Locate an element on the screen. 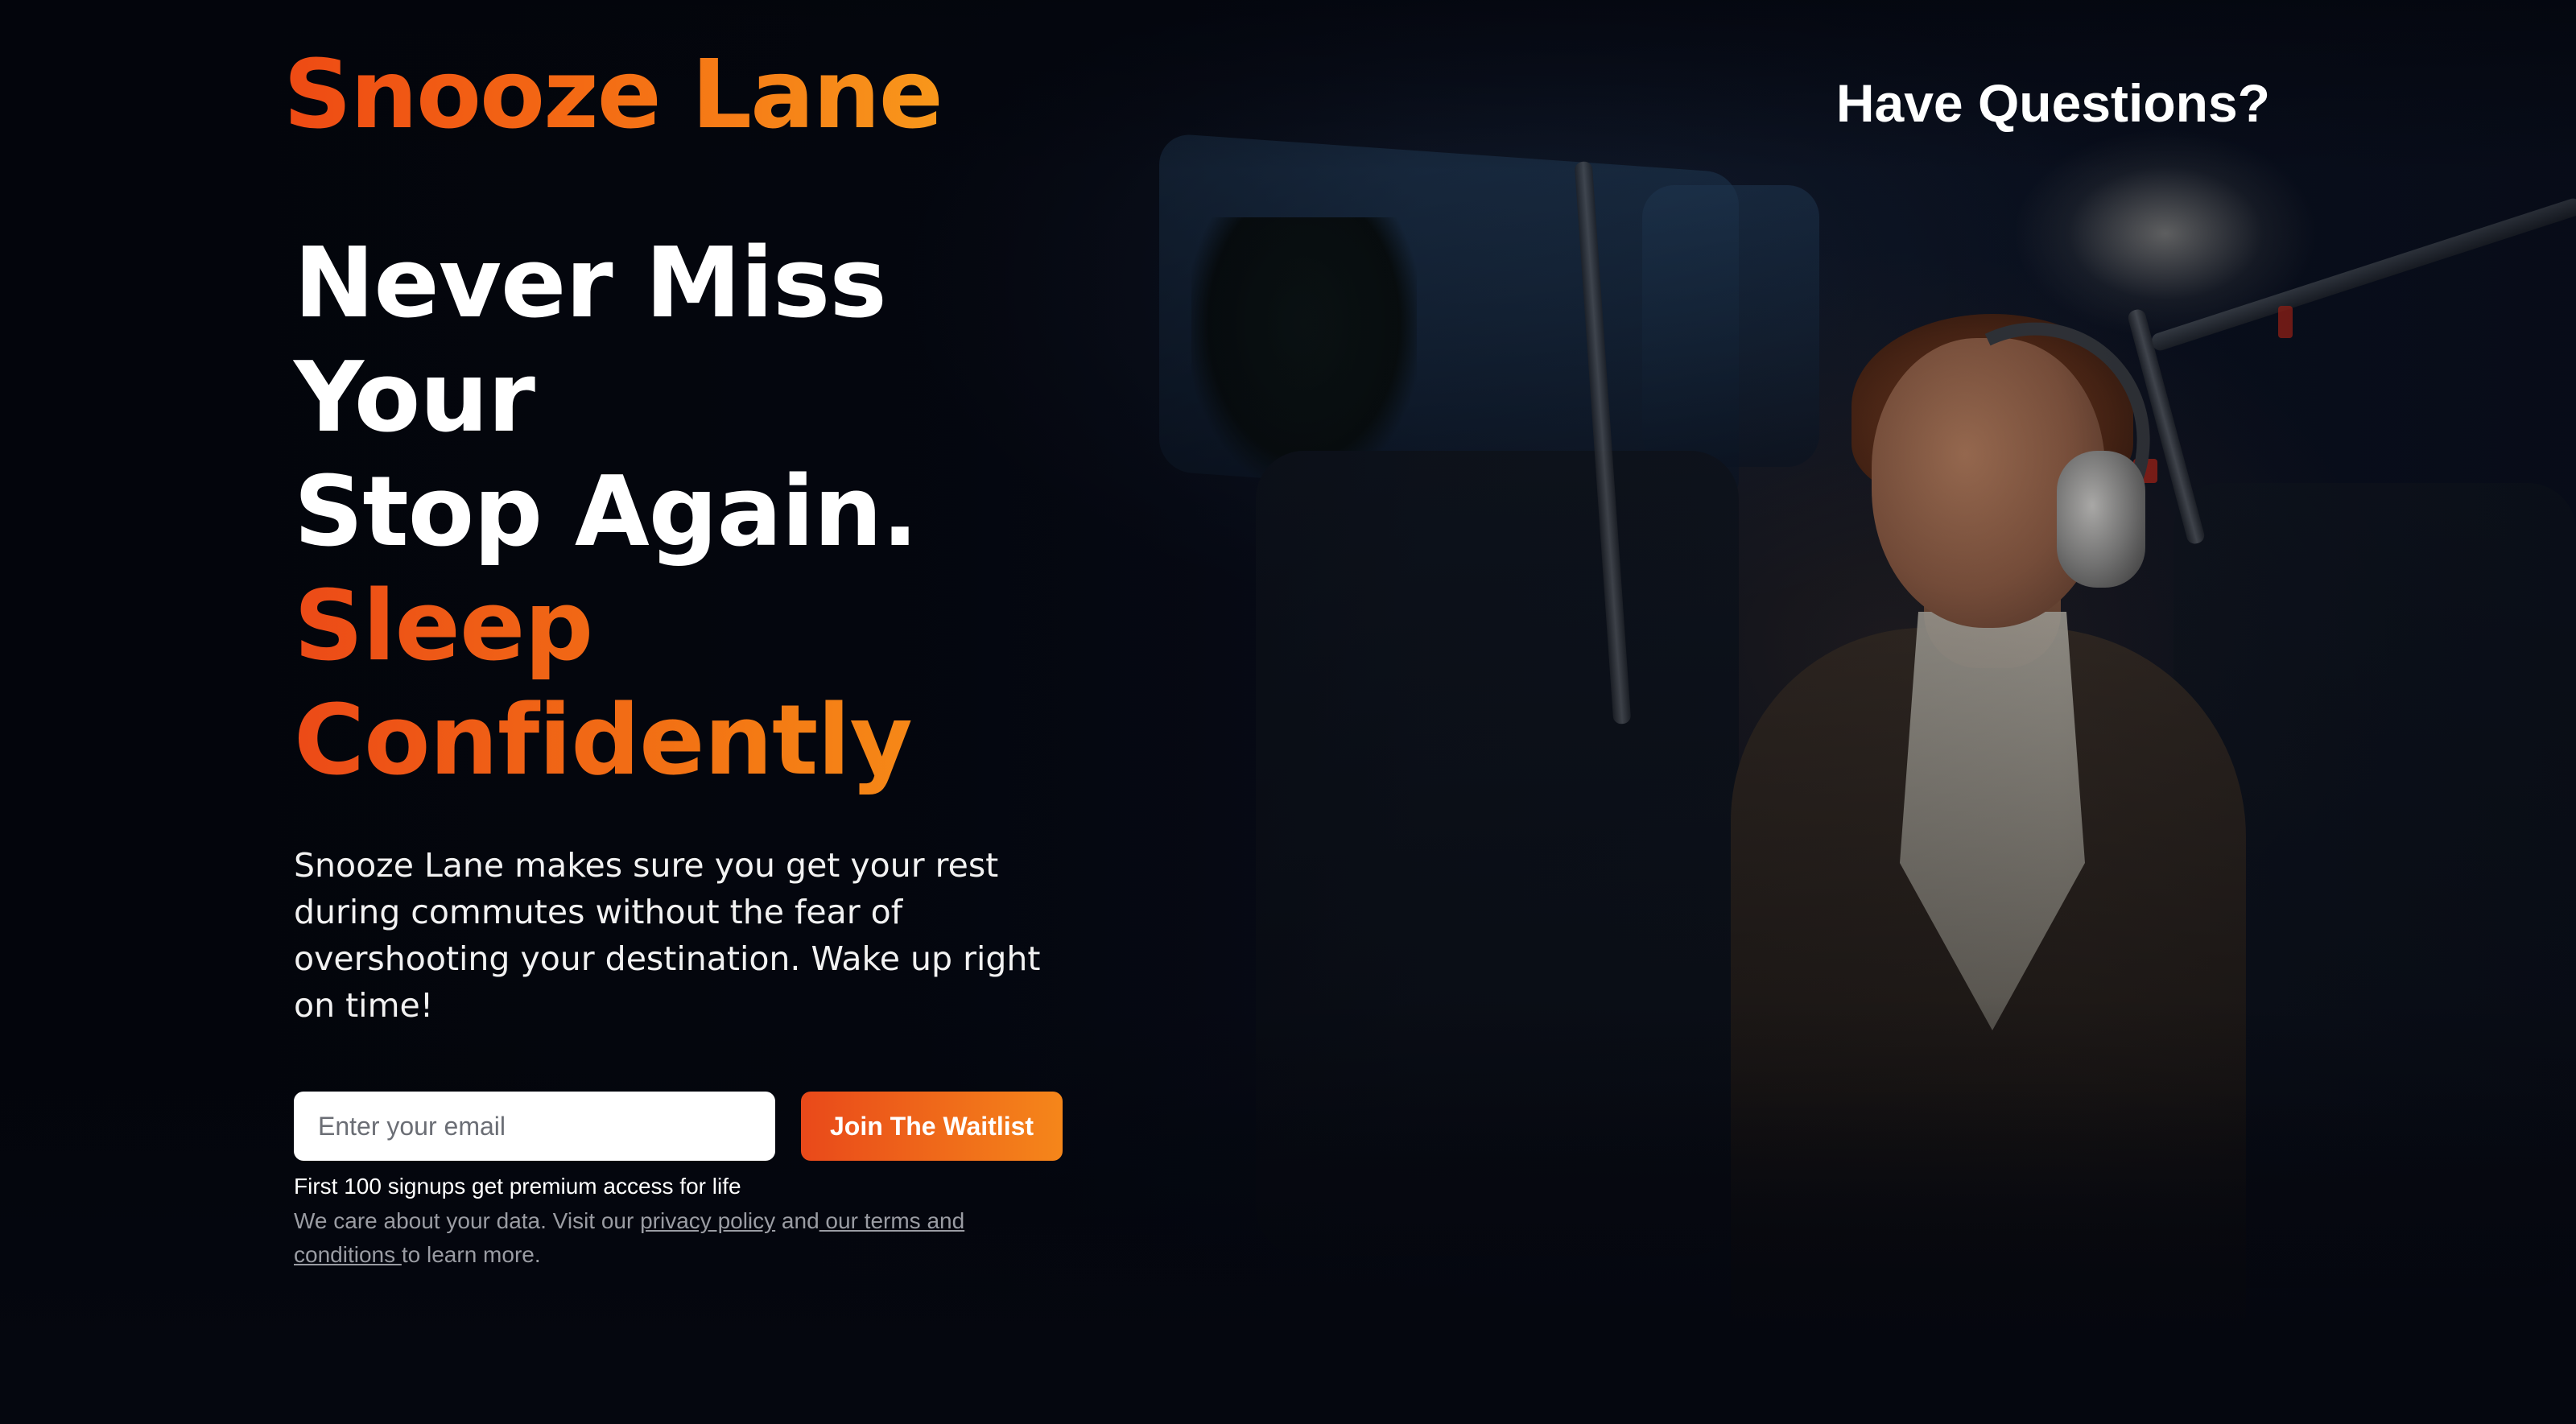 The width and height of the screenshot is (2576, 1424). email-input is located at coordinates (534, 1127).